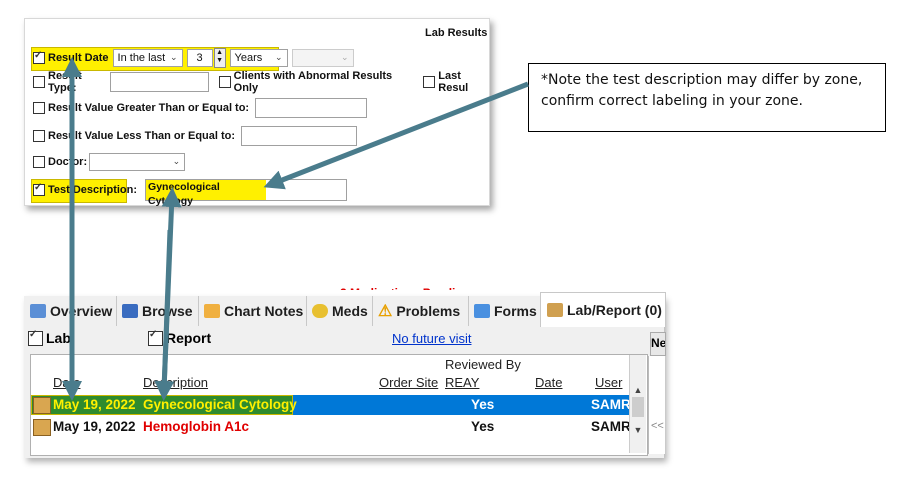 Image resolution: width=901 pixels, height=495 pixels. Describe the element at coordinates (396, 135) in the screenshot. I see `note-arrow` at that location.